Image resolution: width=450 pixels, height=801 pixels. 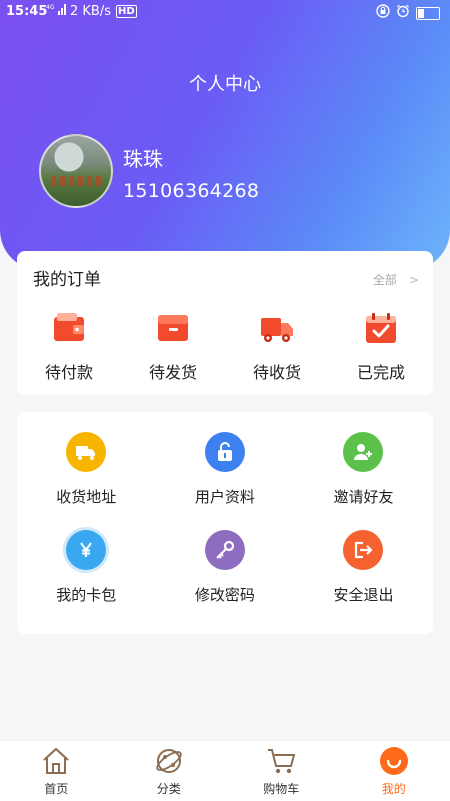 I want to click on chevron-right-icon: >, so click(x=414, y=280).